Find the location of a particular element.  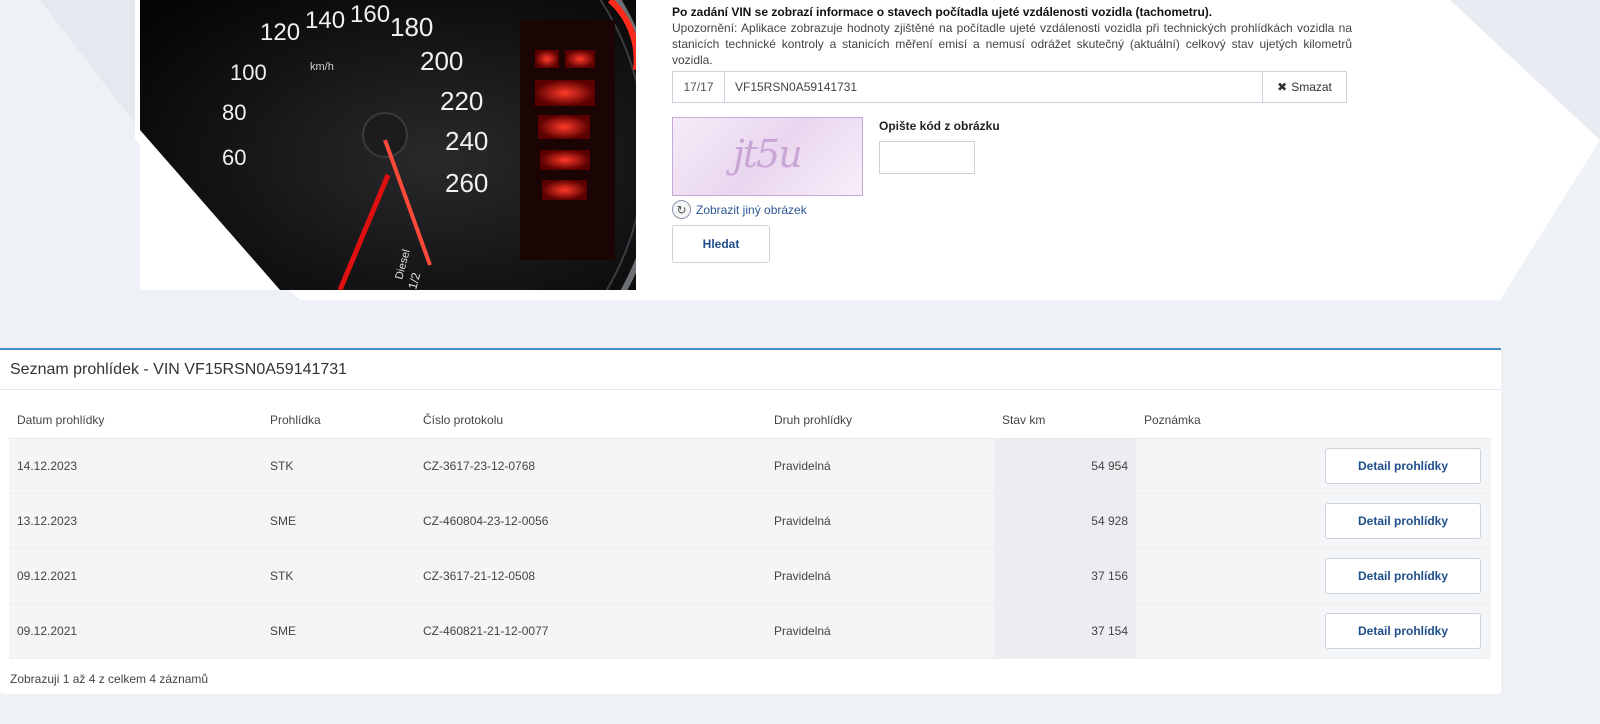

vin-input-group: 17/17 ✖ Smazat is located at coordinates (1009, 87).